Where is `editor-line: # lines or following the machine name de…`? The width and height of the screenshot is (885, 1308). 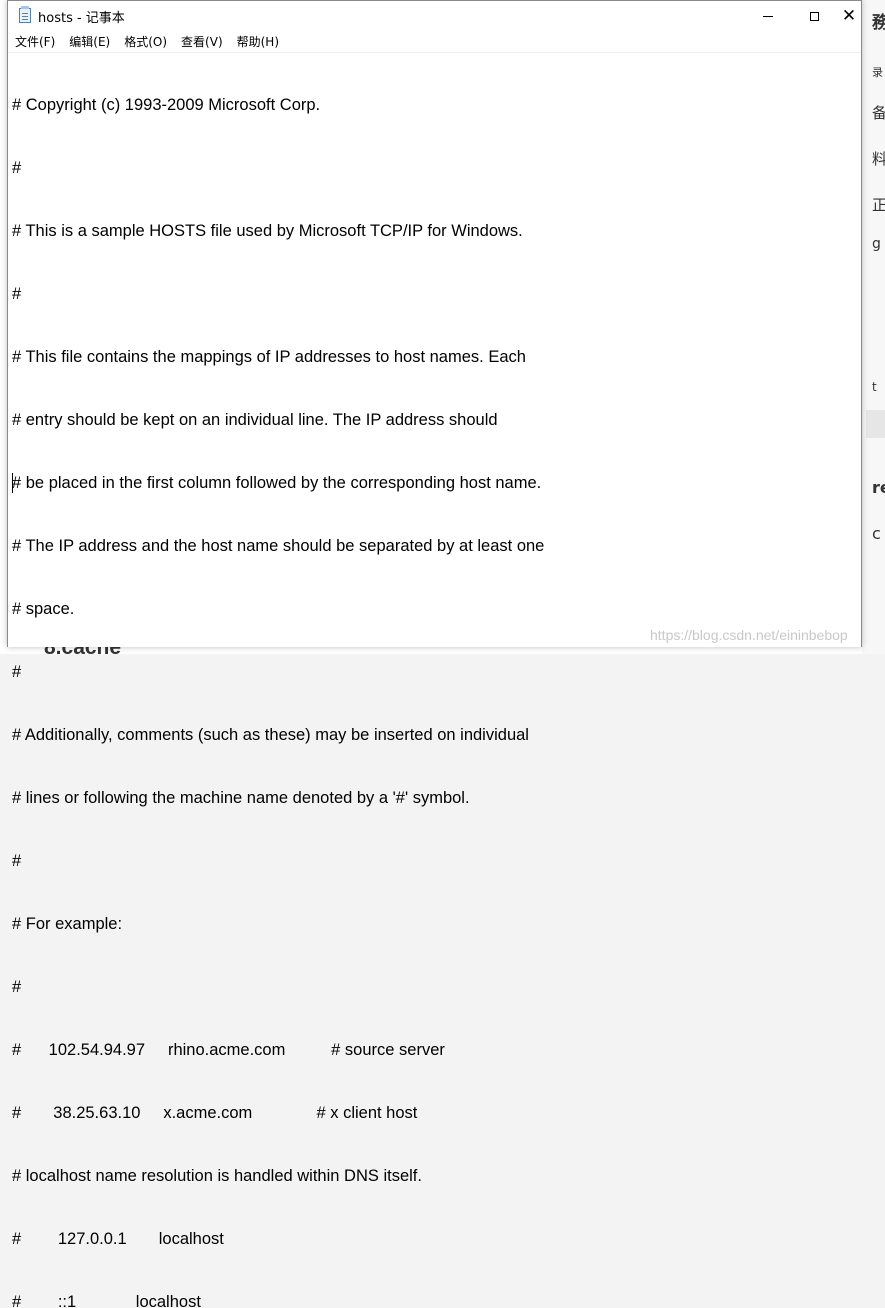 editor-line: # lines or following the machine name de… is located at coordinates (241, 798).